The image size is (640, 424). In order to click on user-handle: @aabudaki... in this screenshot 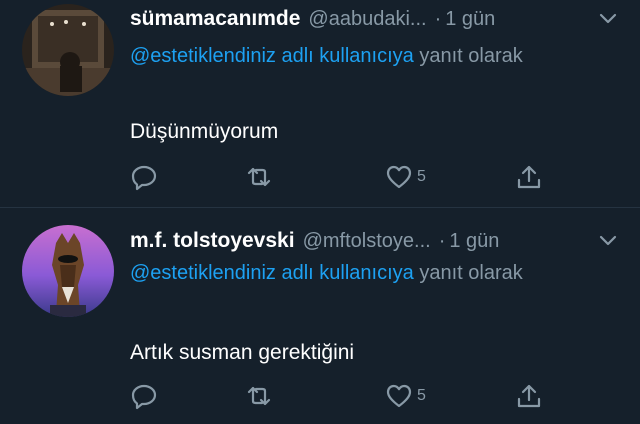, I will do `click(367, 19)`.